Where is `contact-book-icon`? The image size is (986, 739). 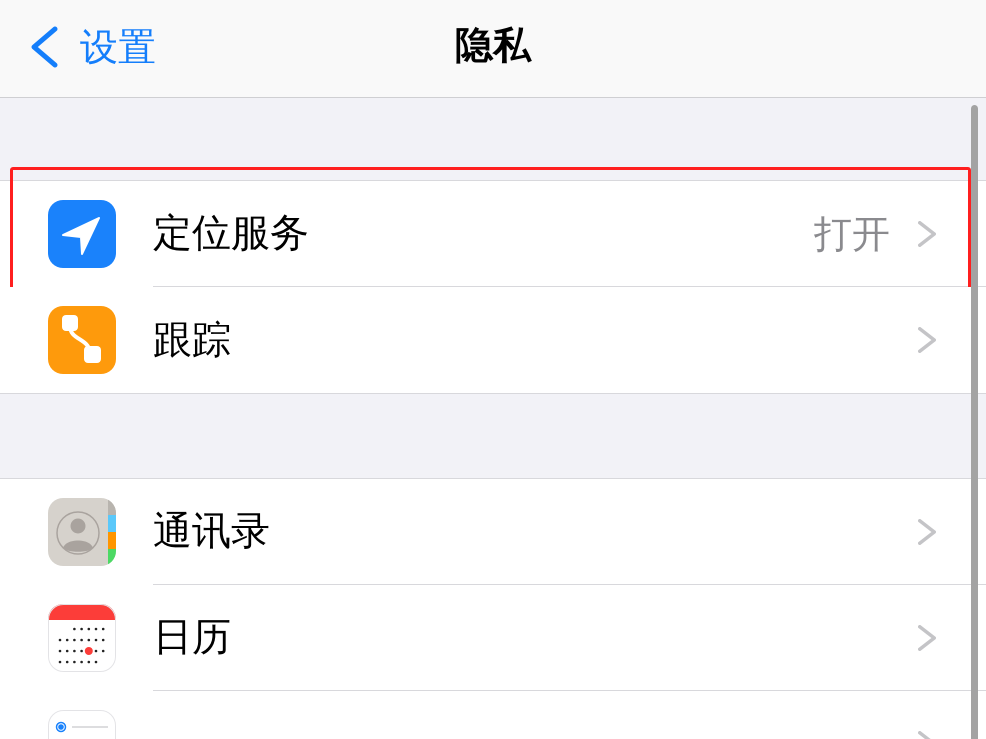 contact-book-icon is located at coordinates (82, 532).